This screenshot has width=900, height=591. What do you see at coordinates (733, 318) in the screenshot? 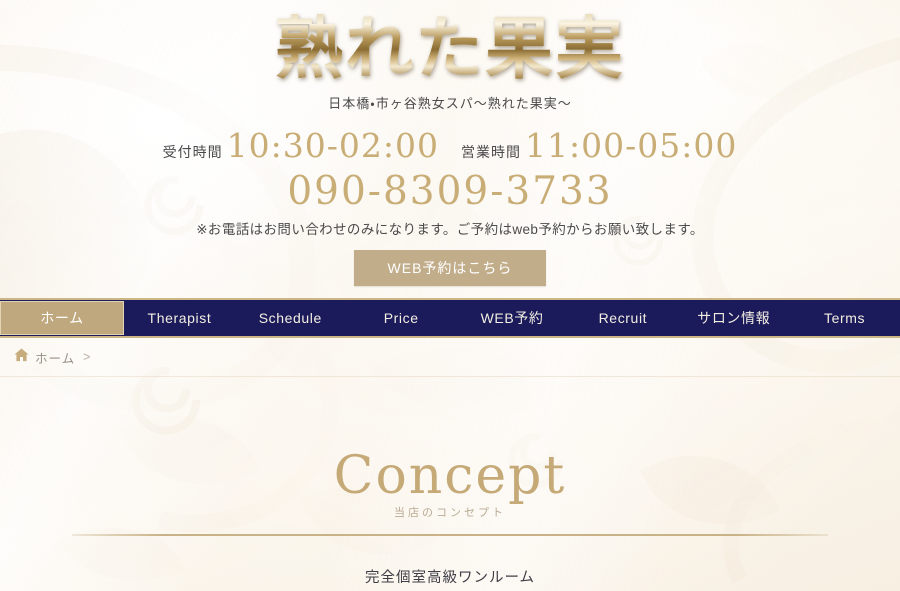
I see `nav-item-salon-info: サロン情報` at bounding box center [733, 318].